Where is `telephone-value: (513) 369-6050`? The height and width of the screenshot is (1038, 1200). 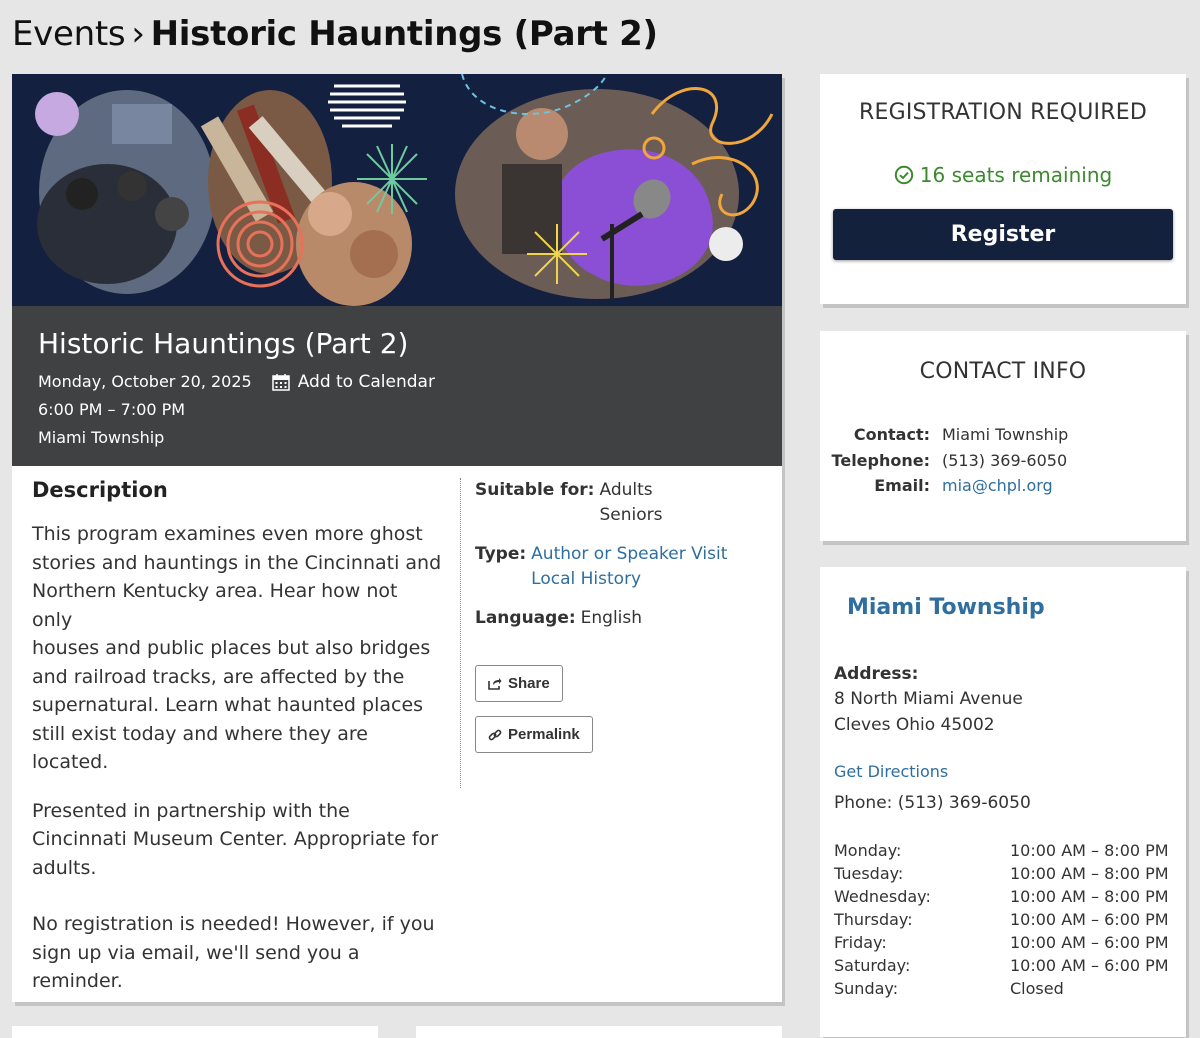 telephone-value: (513) 369-6050 is located at coordinates (1005, 460).